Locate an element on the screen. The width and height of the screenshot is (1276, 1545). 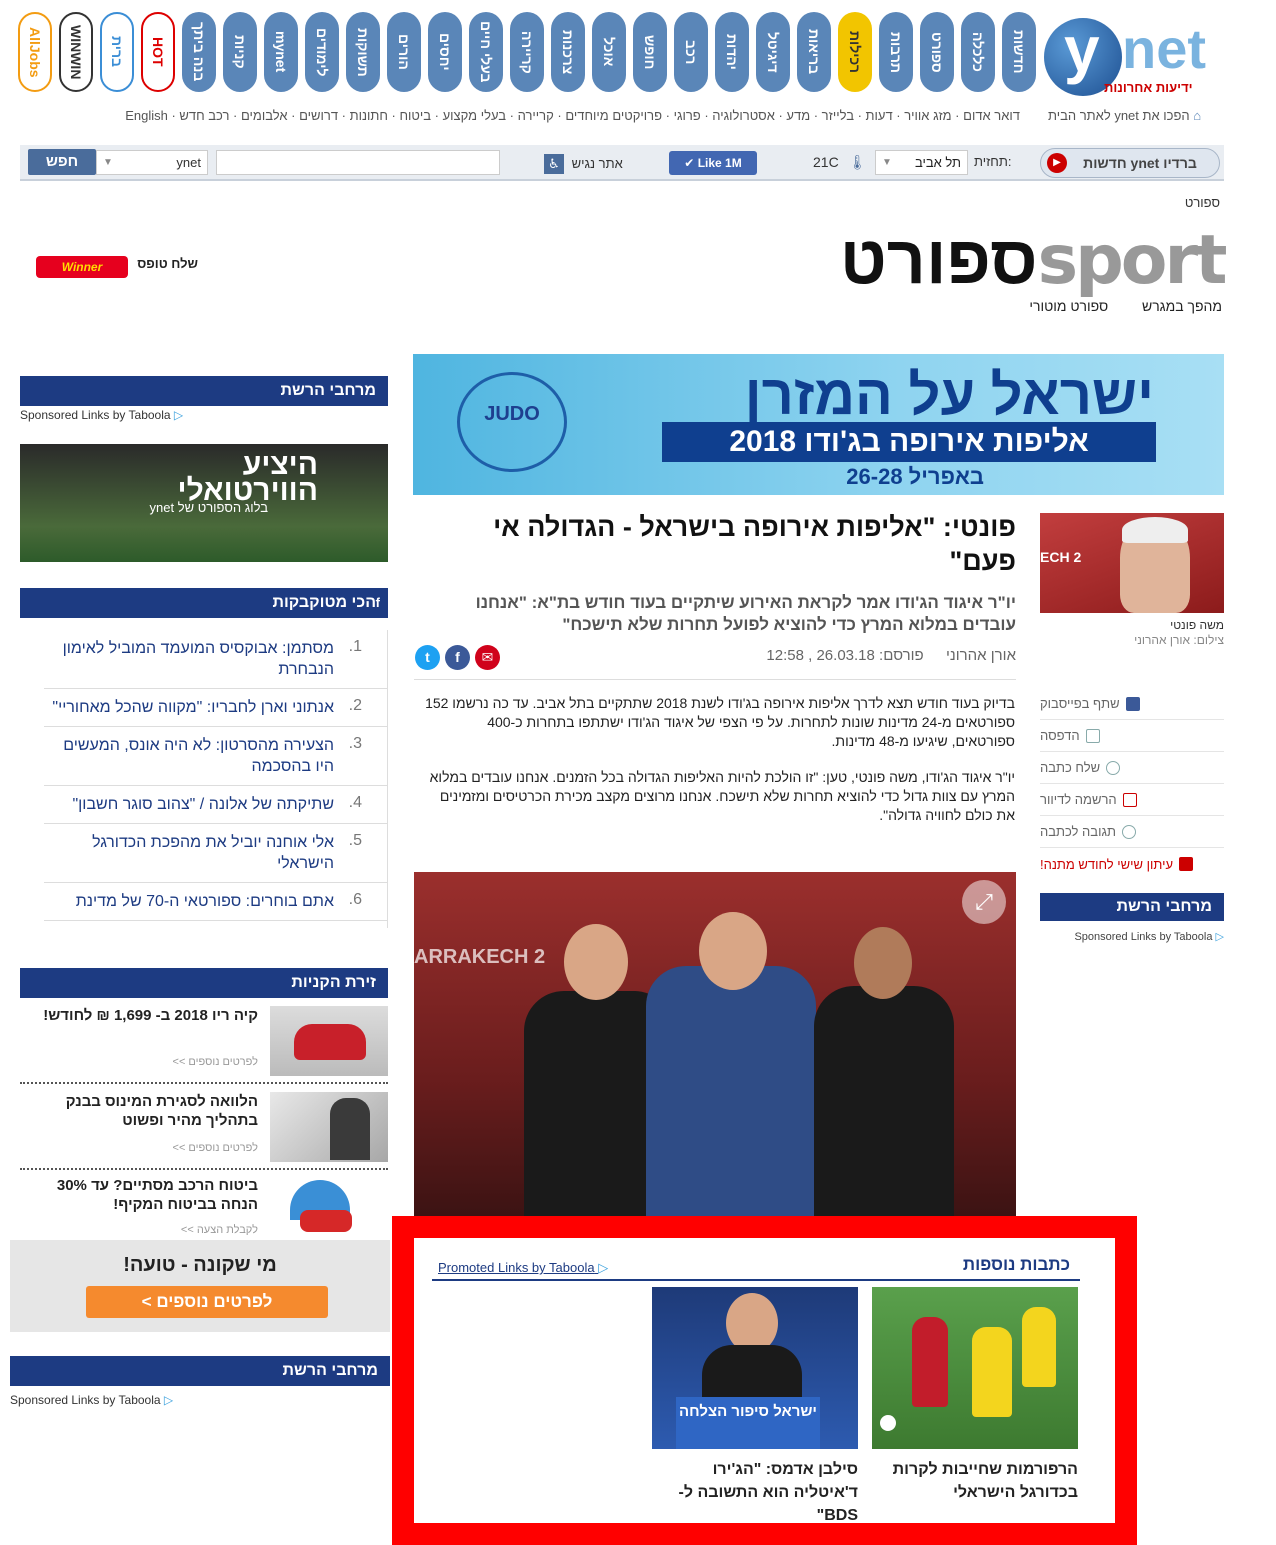
nav-site-item: הורים is located at coordinates (404, 52).